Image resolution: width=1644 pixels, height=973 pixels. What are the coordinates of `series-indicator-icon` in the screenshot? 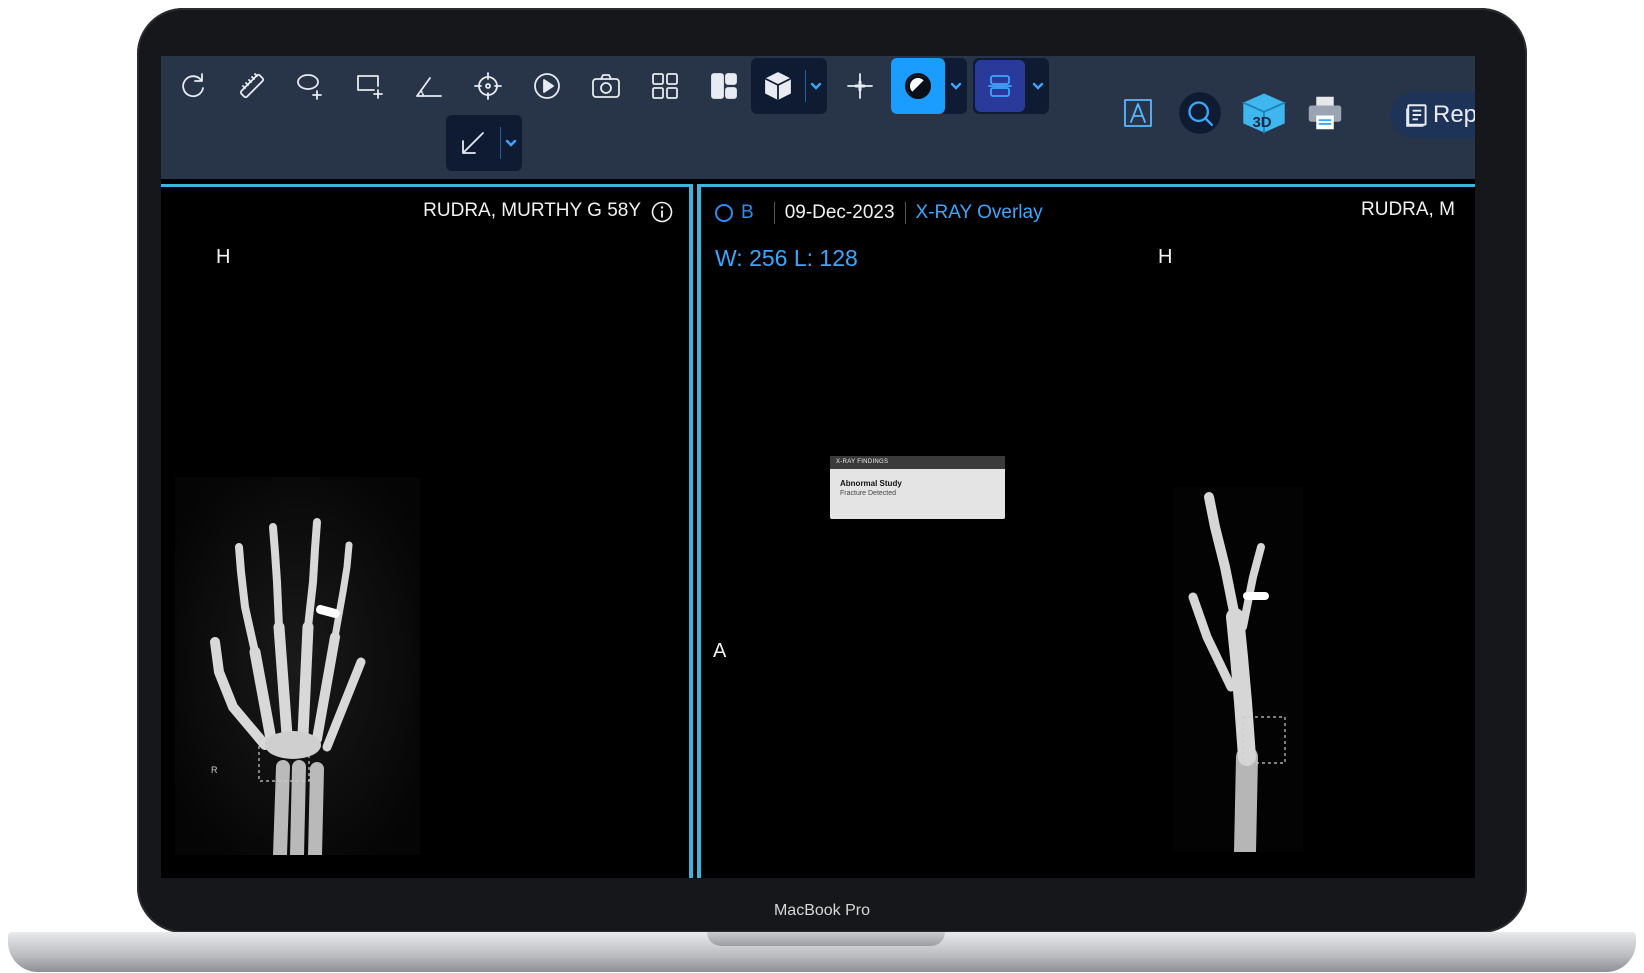 It's located at (724, 213).